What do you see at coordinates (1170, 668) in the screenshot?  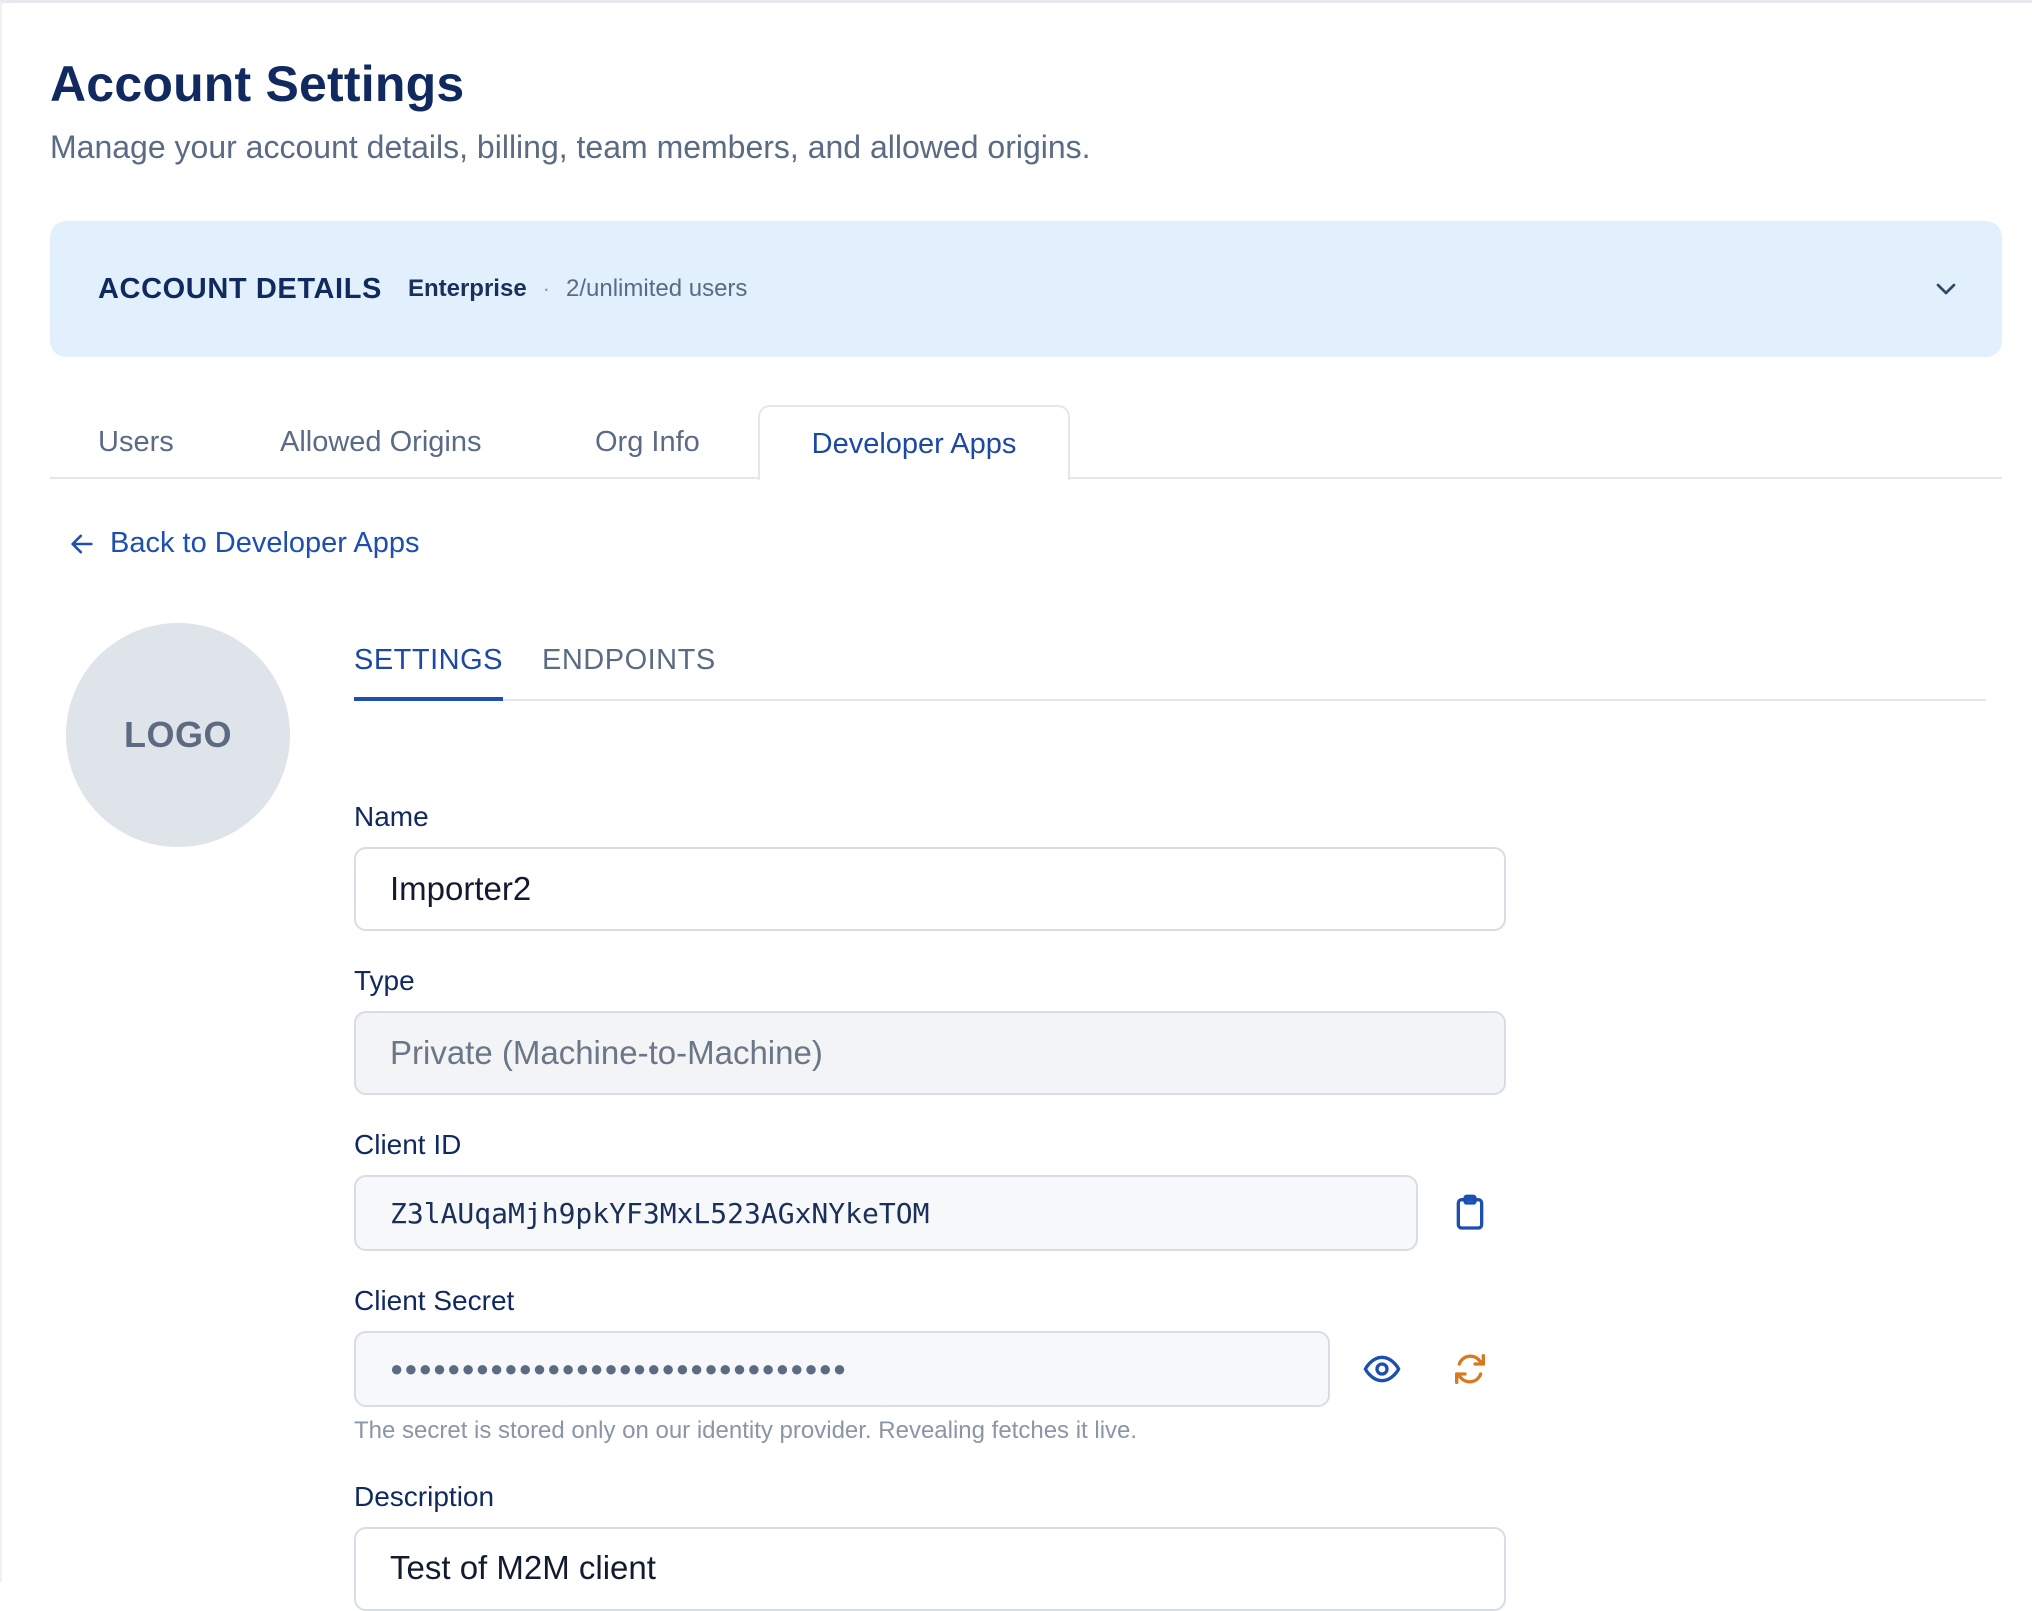 I see `app-subtabs: SETTINGS ENDPOINTS` at bounding box center [1170, 668].